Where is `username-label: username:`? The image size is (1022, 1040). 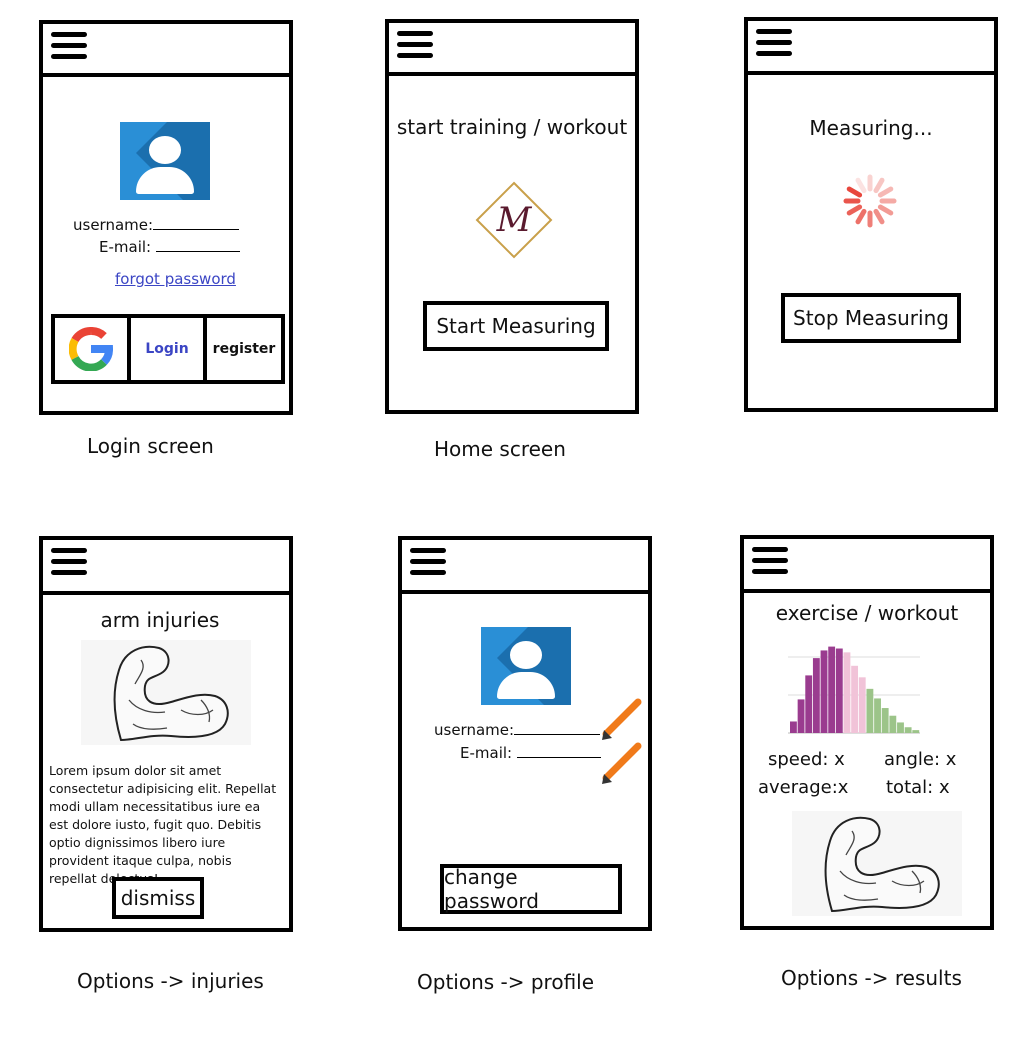
username-label: username: is located at coordinates (113, 225).